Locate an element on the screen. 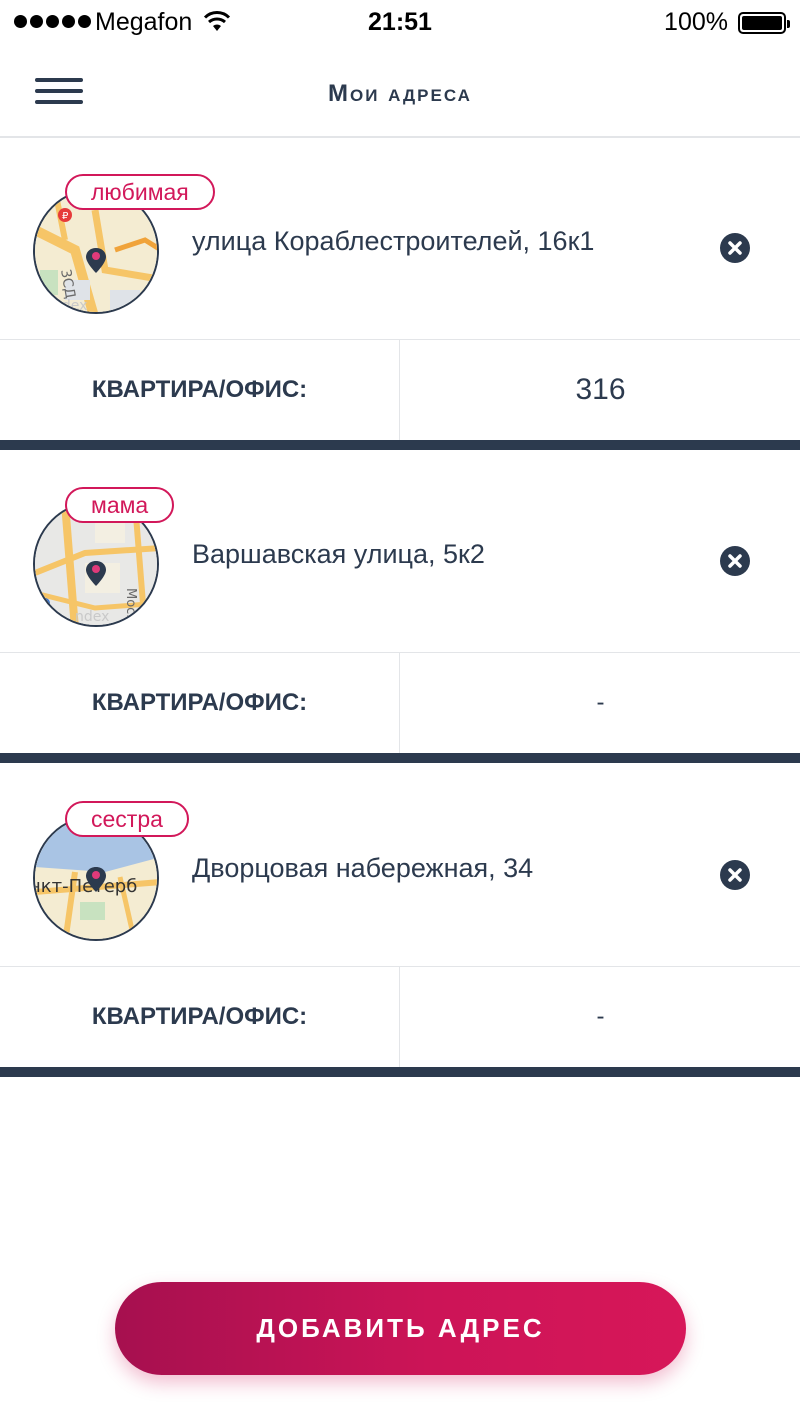 This screenshot has width=800, height=1422. address-row: ndex Моск мама Варшавская улица, 5к2 is located at coordinates (400, 552).